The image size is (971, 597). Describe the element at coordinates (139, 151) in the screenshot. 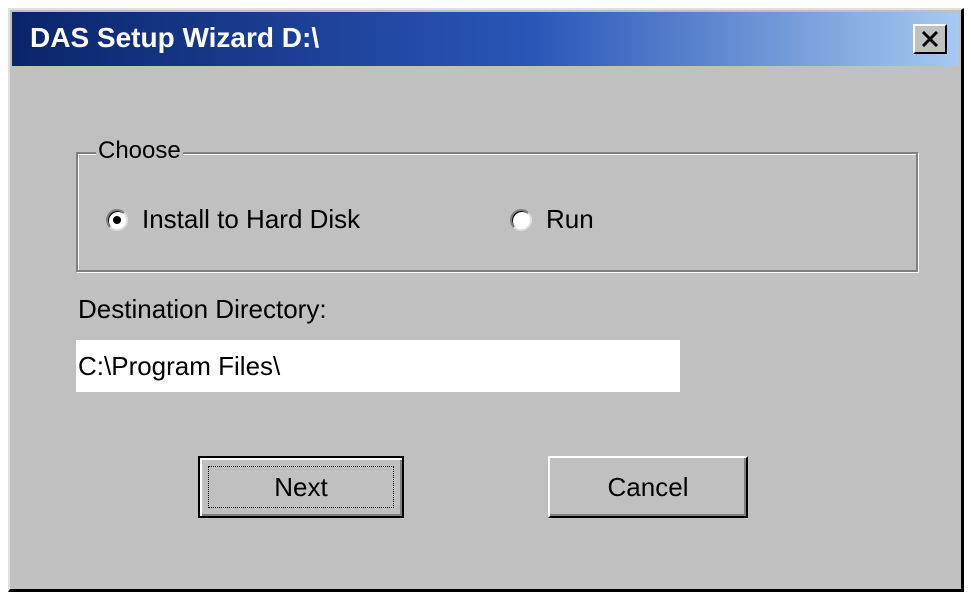

I see `groupbox-legend: Choose` at that location.